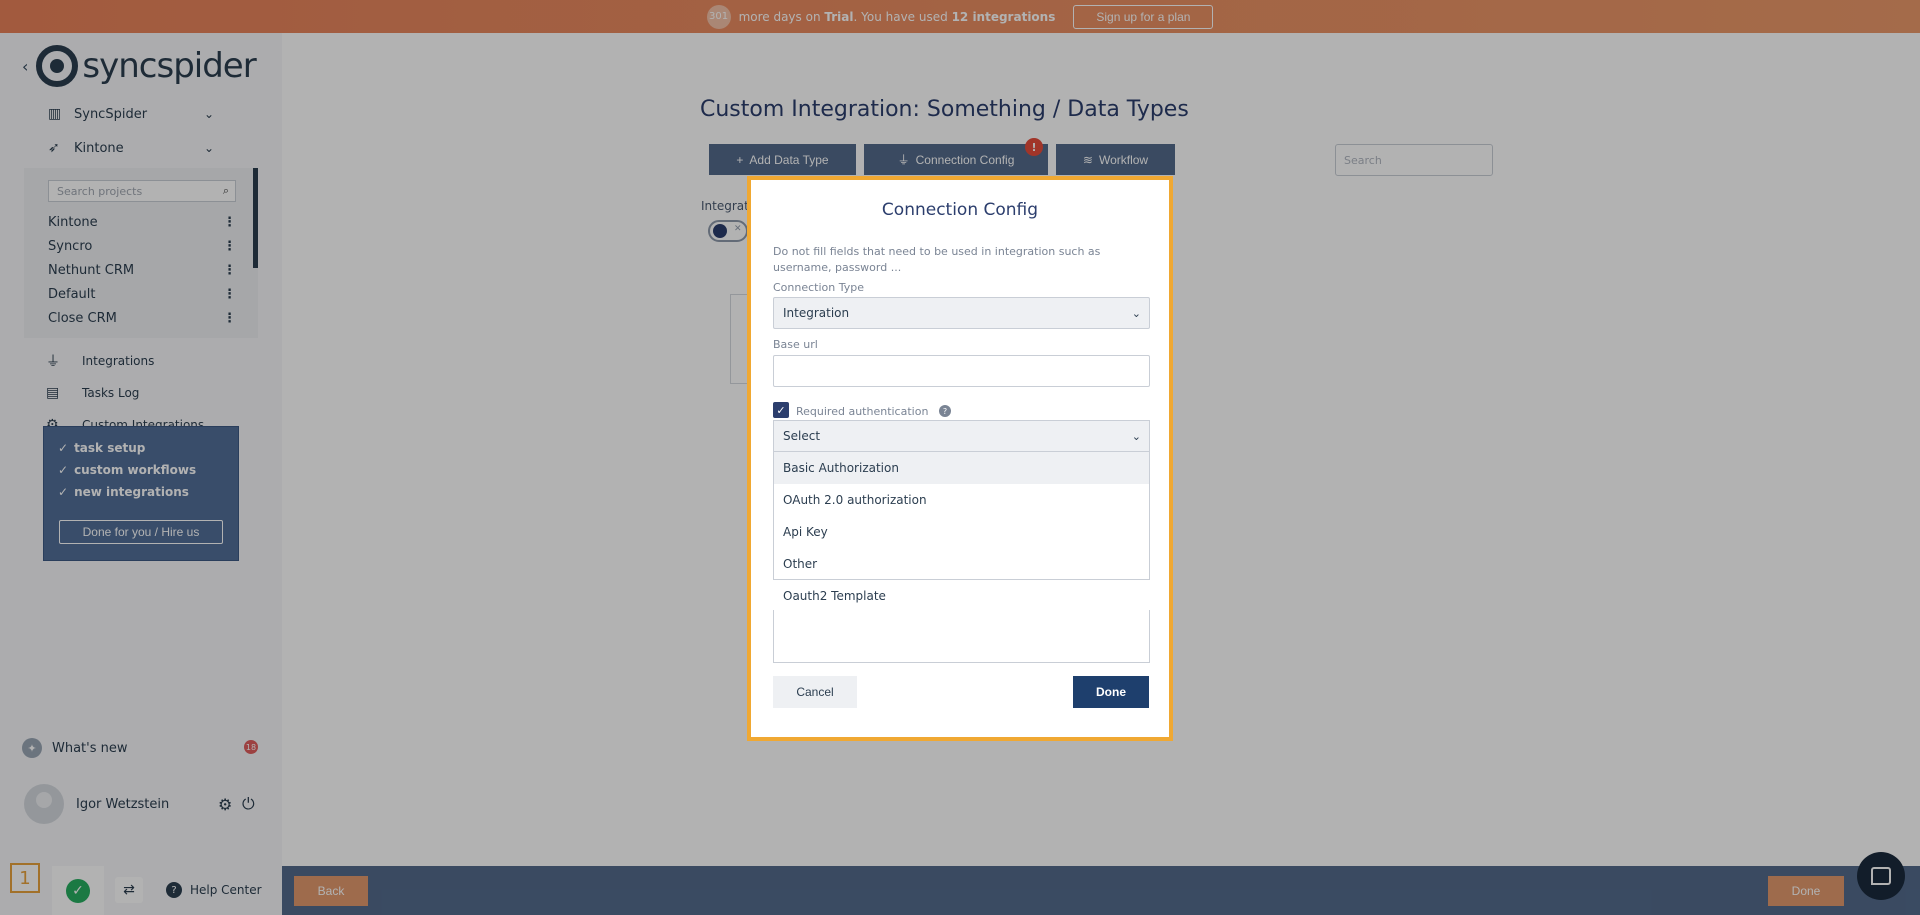 The image size is (1920, 915). What do you see at coordinates (945, 411) in the screenshot?
I see `help-icon: ?` at bounding box center [945, 411].